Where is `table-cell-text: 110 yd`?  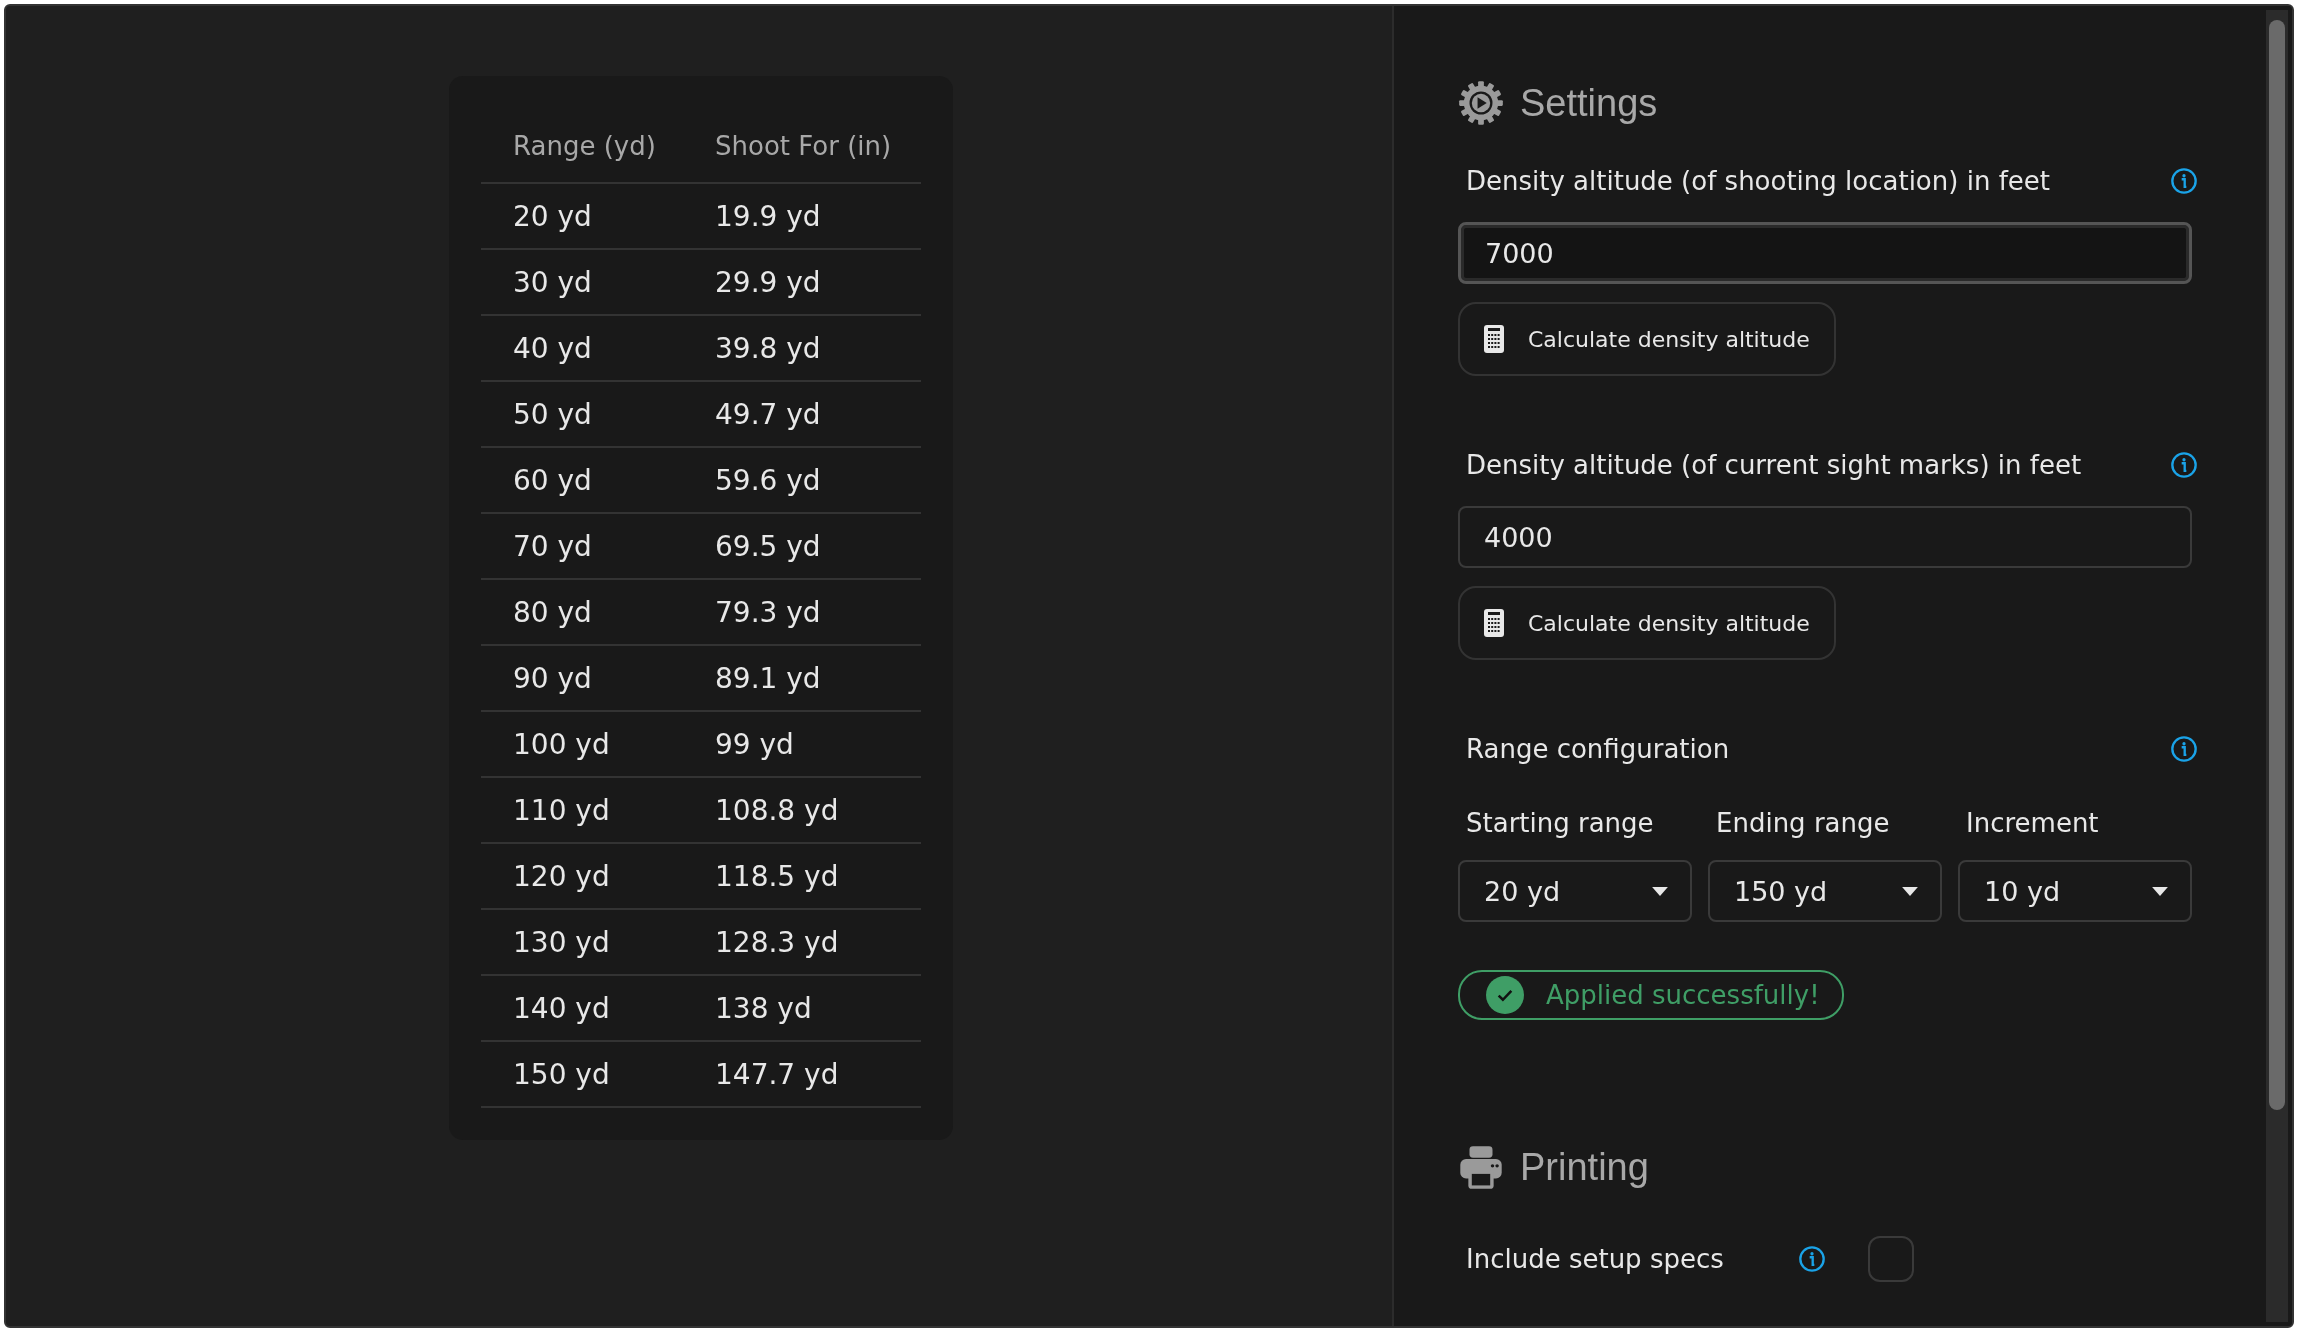
table-cell-text: 110 yd is located at coordinates (561, 810).